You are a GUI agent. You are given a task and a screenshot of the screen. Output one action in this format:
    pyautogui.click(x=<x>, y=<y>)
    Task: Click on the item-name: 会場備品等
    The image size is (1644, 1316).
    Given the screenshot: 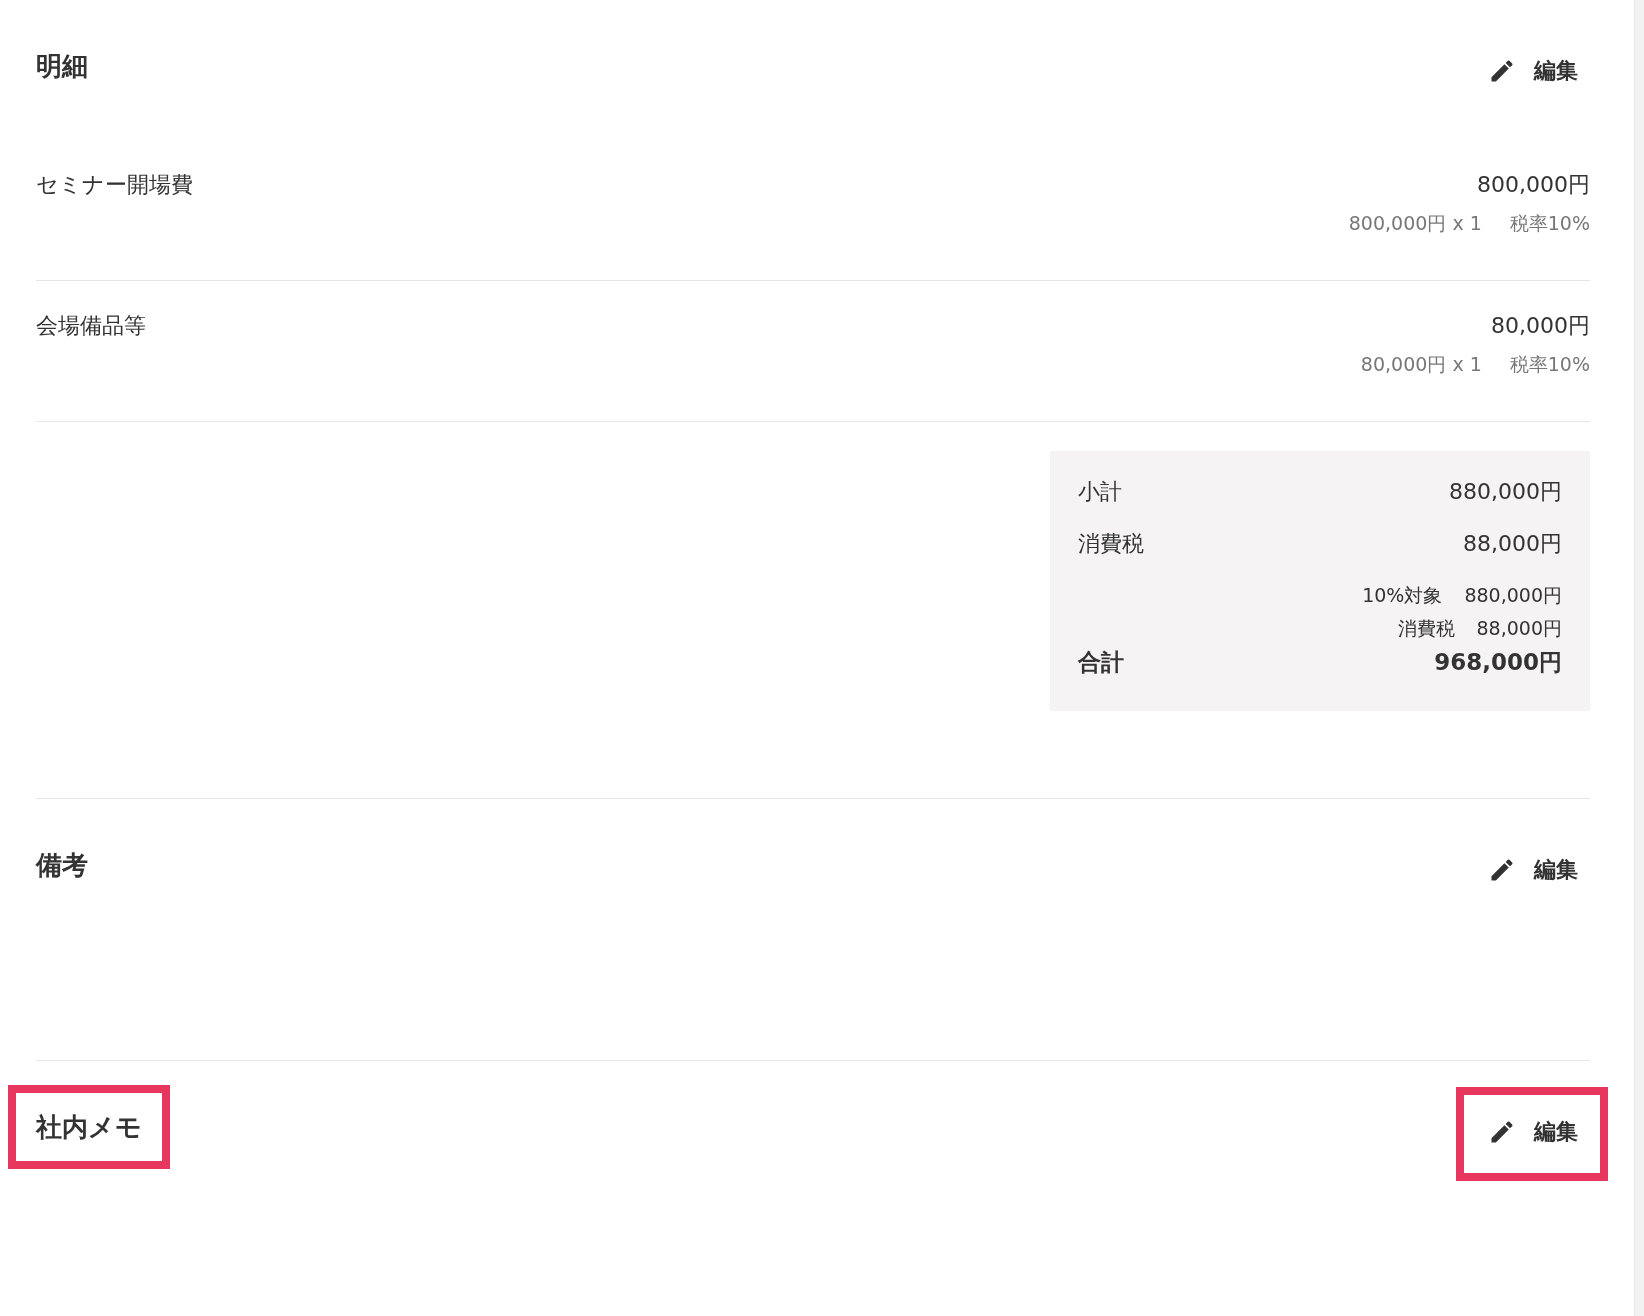 What is the action you would take?
    pyautogui.click(x=91, y=326)
    